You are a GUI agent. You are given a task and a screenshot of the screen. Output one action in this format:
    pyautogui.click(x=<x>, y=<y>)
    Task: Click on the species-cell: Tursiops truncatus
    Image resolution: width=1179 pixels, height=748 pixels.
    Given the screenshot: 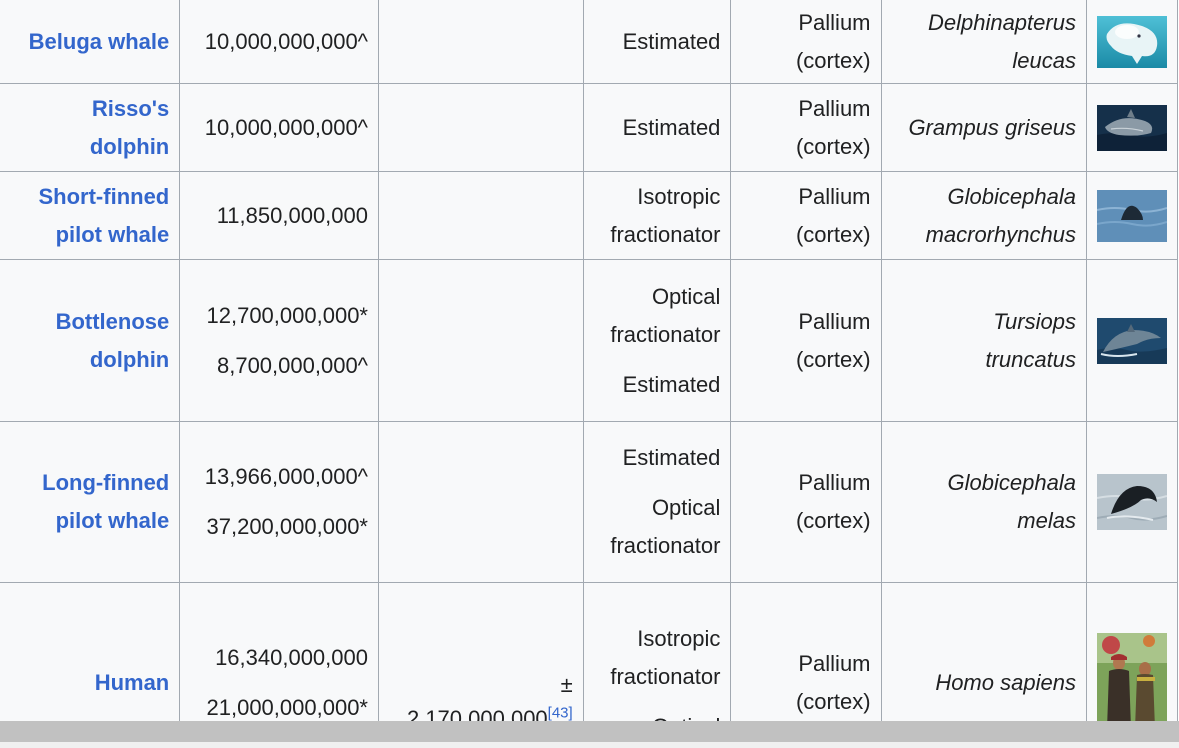 What is the action you would take?
    pyautogui.click(x=983, y=340)
    